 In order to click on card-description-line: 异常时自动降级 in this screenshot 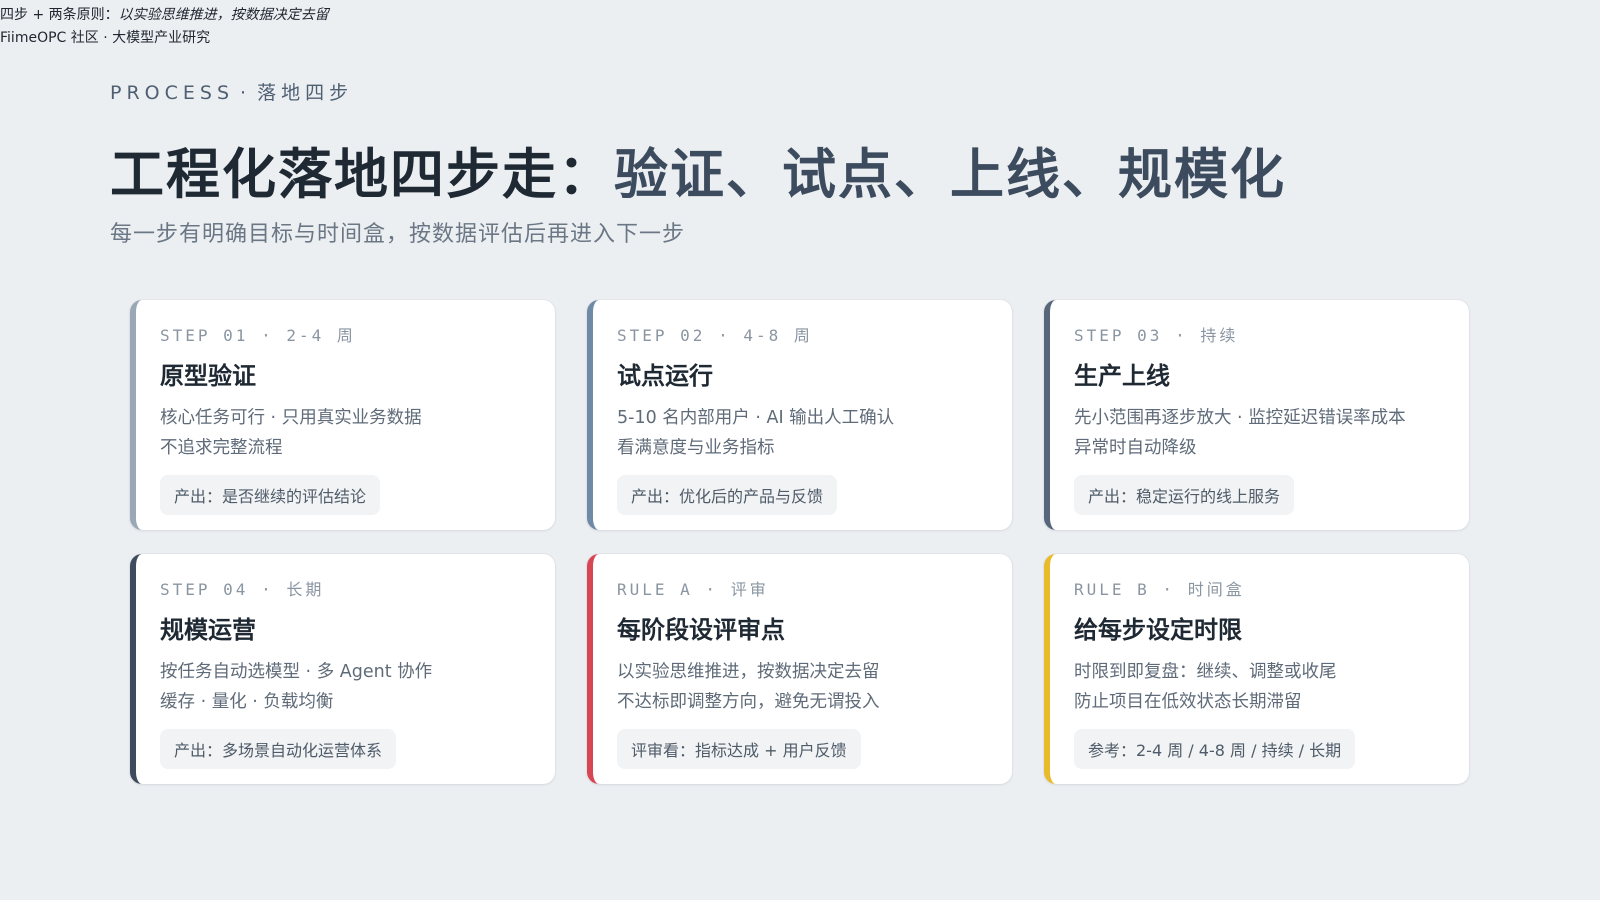, I will do `click(1135, 448)`.